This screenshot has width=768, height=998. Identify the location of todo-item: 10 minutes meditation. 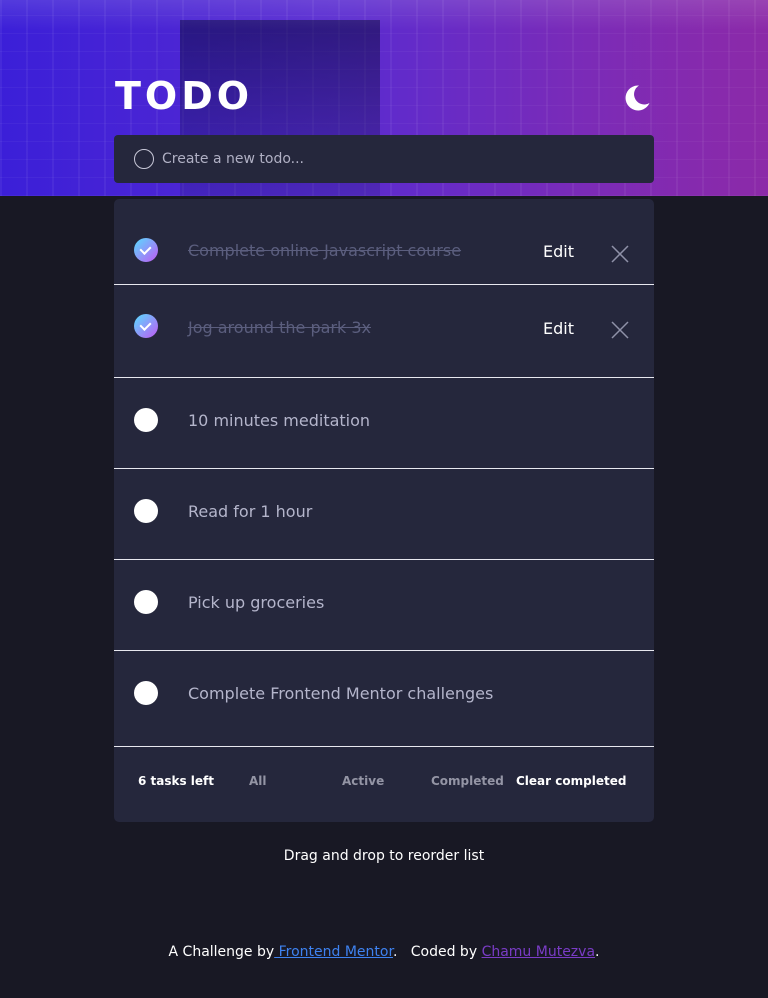
(384, 423).